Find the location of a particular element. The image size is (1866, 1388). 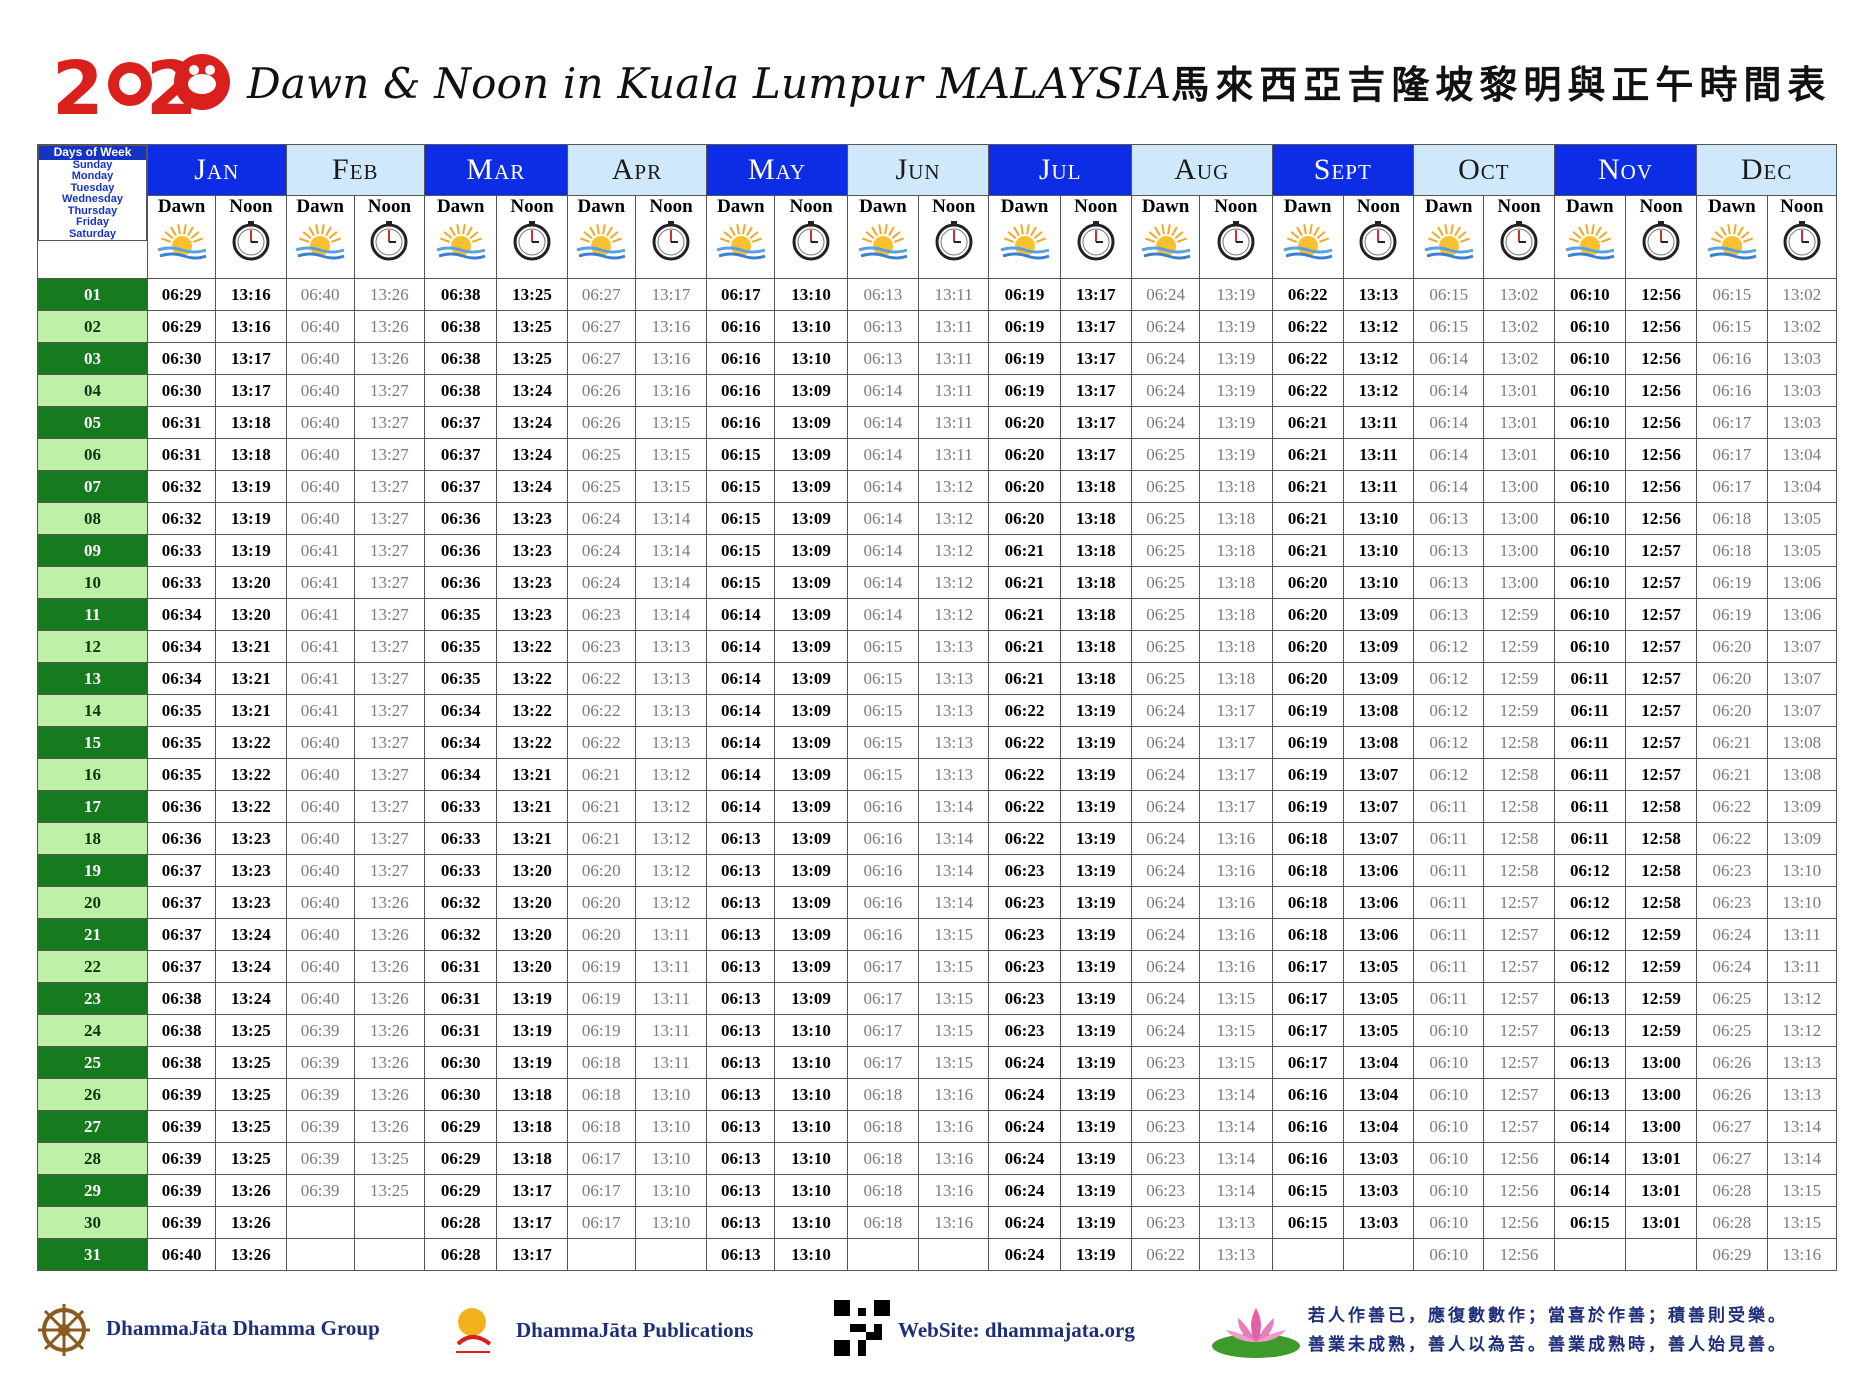

noon-time-cell: 13:24 is located at coordinates (251, 998).